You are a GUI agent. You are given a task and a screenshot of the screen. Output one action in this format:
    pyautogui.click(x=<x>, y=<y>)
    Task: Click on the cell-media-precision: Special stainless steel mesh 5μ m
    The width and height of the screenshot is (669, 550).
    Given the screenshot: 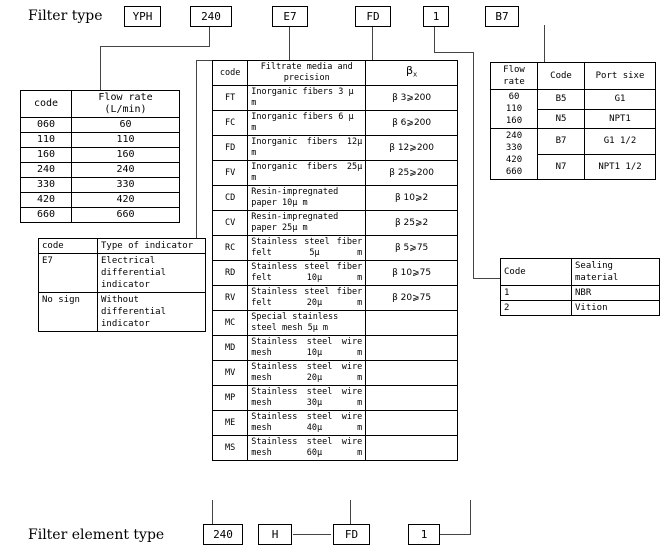 What is the action you would take?
    pyautogui.click(x=307, y=323)
    